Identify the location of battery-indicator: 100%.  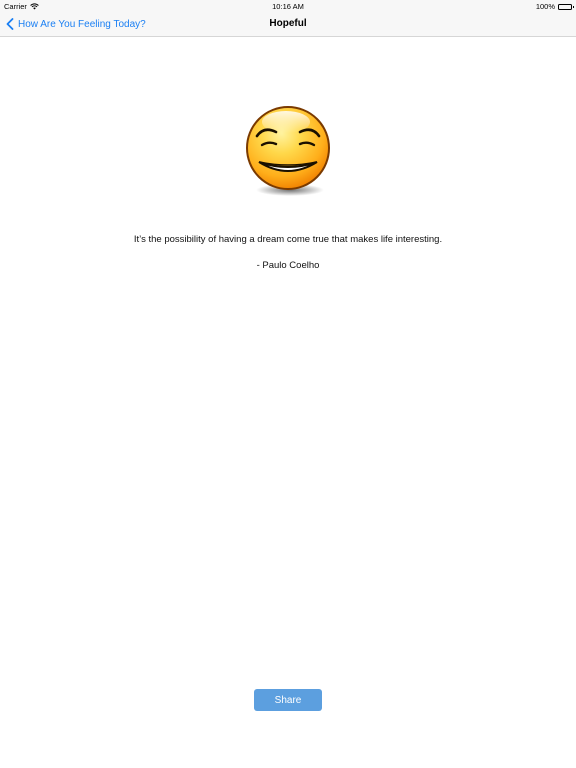
(554, 6).